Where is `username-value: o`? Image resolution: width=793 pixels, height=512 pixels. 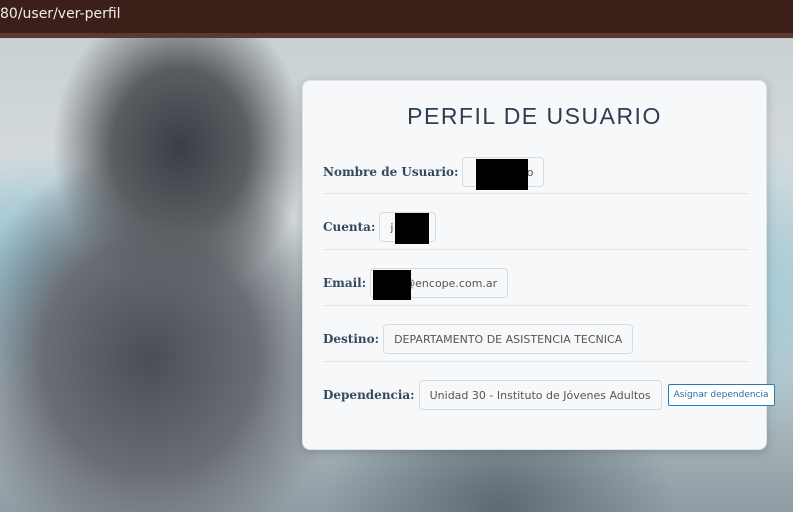
username-value: o is located at coordinates (503, 173).